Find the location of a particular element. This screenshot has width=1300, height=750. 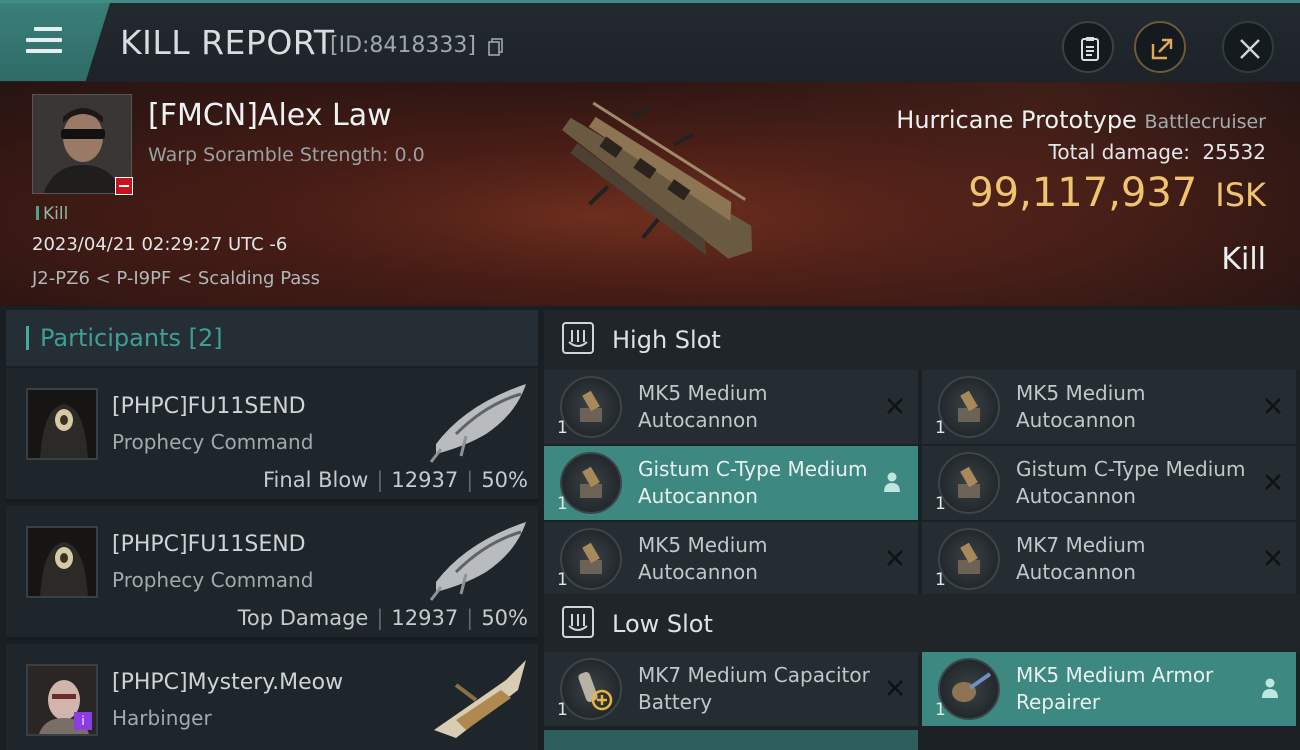

participant-name: [PHPC]Mystery.Meow is located at coordinates (228, 682).